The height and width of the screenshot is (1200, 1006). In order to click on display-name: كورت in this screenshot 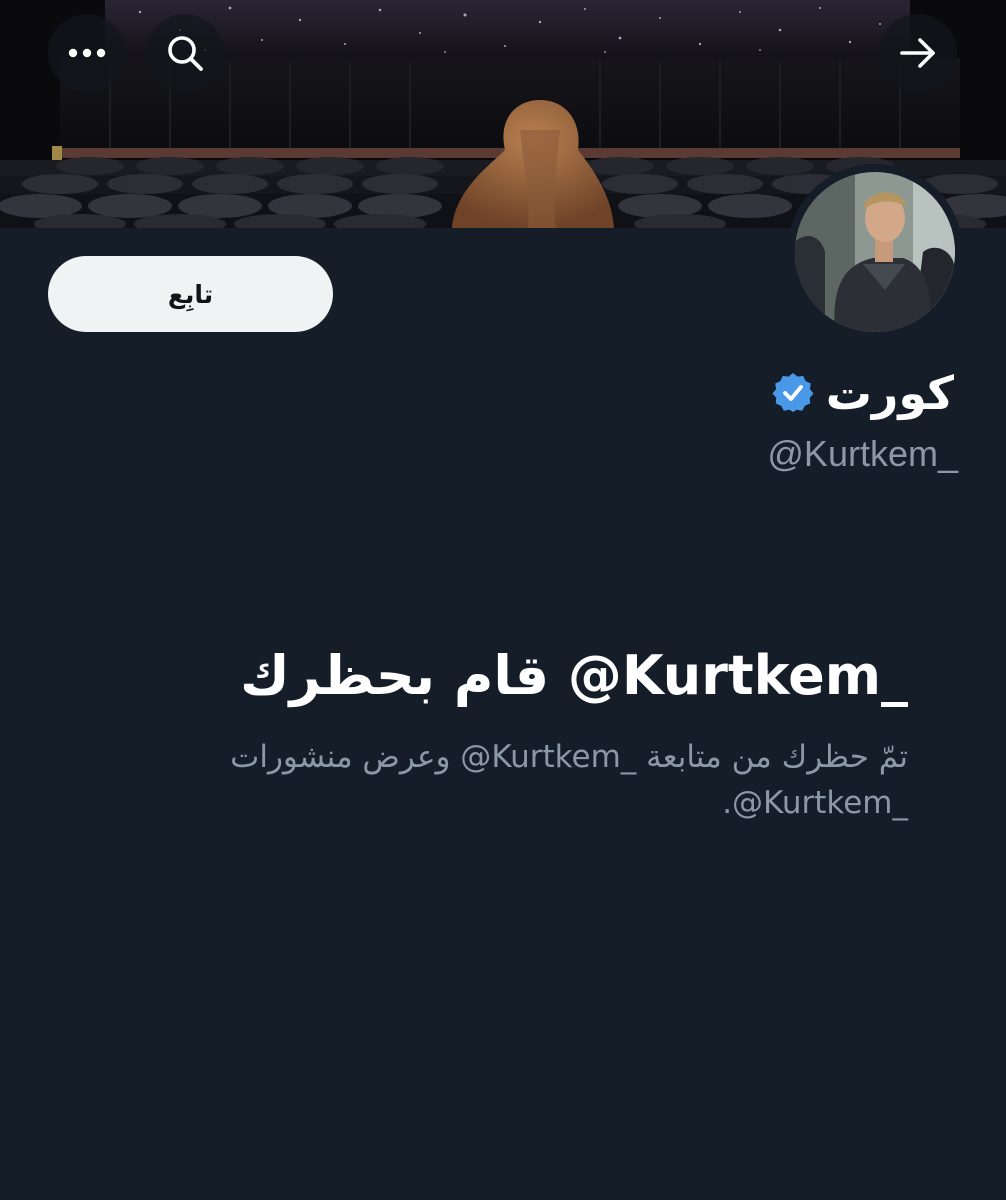, I will do `click(889, 393)`.